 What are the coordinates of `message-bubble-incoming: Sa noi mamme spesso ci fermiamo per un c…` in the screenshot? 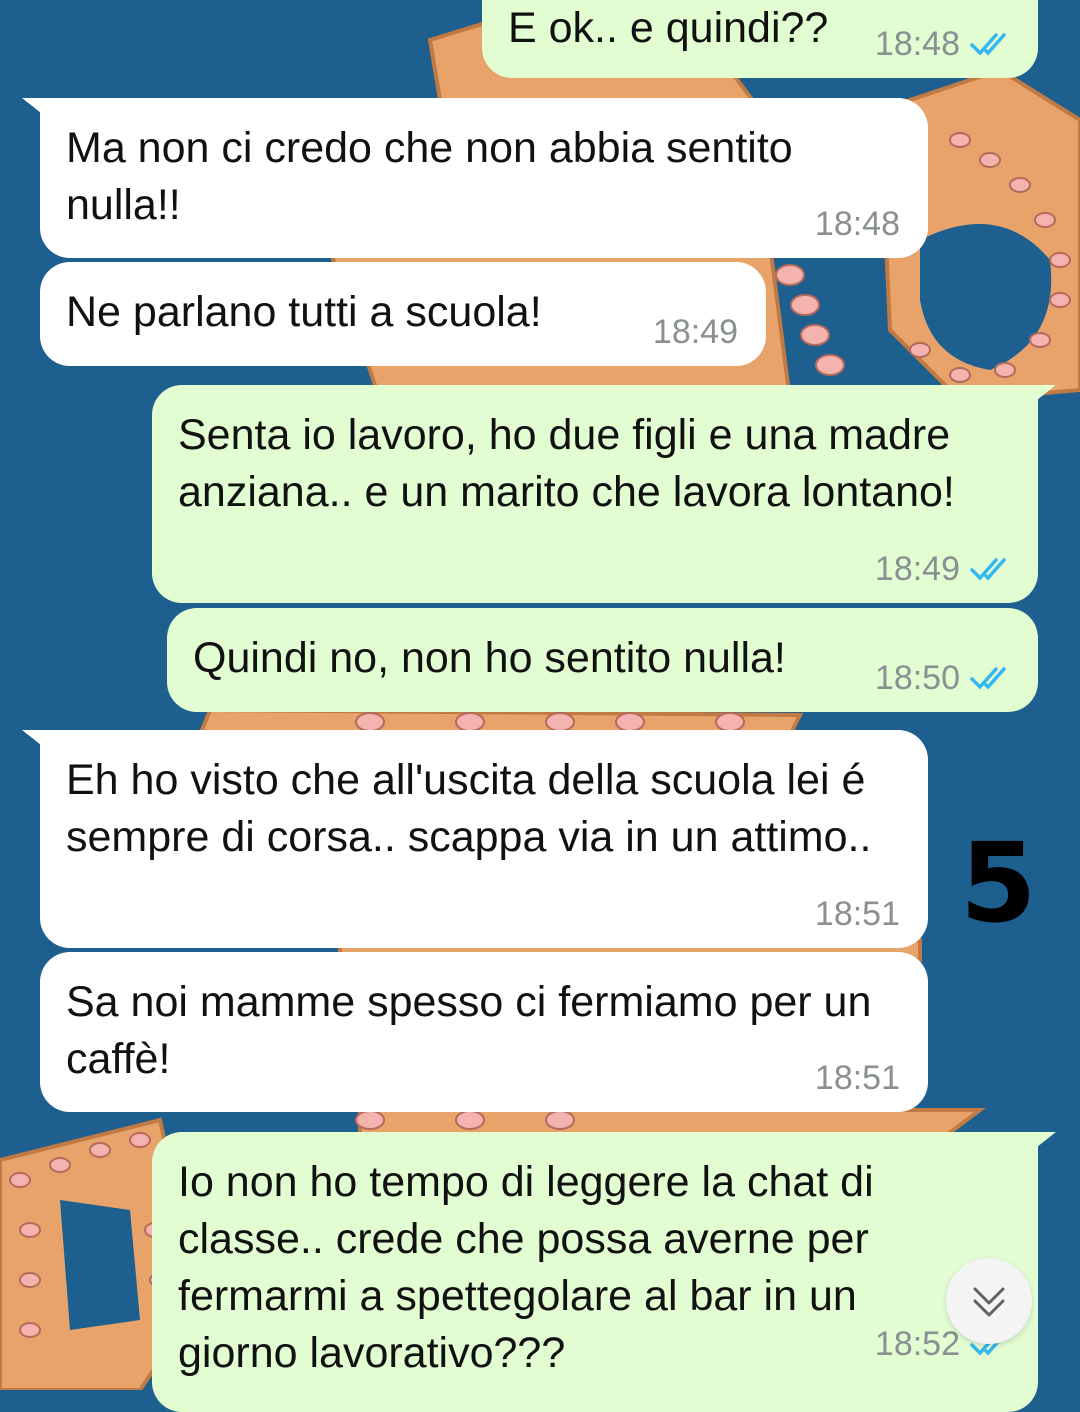 It's located at (484, 1032).